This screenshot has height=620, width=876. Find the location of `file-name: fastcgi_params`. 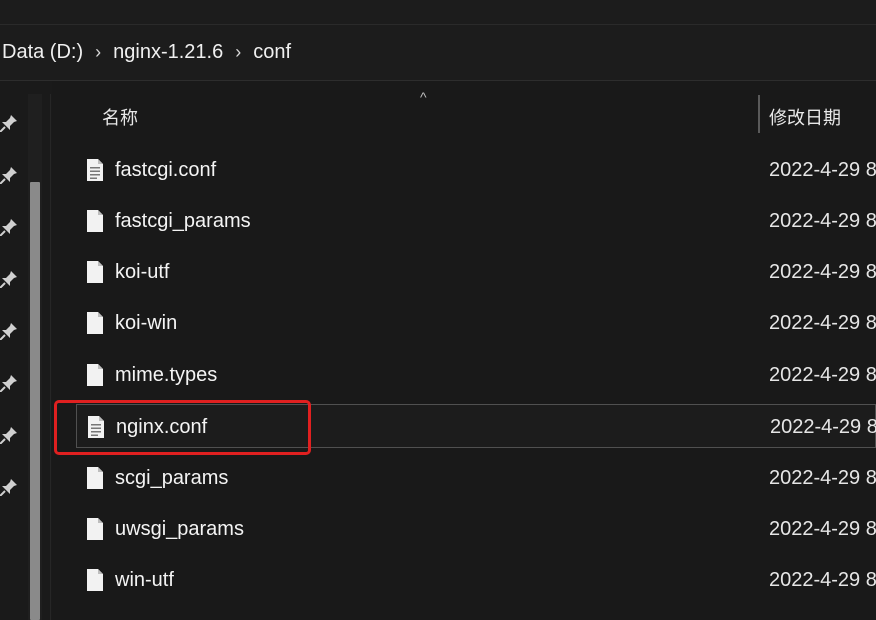

file-name: fastcgi_params is located at coordinates (183, 221).